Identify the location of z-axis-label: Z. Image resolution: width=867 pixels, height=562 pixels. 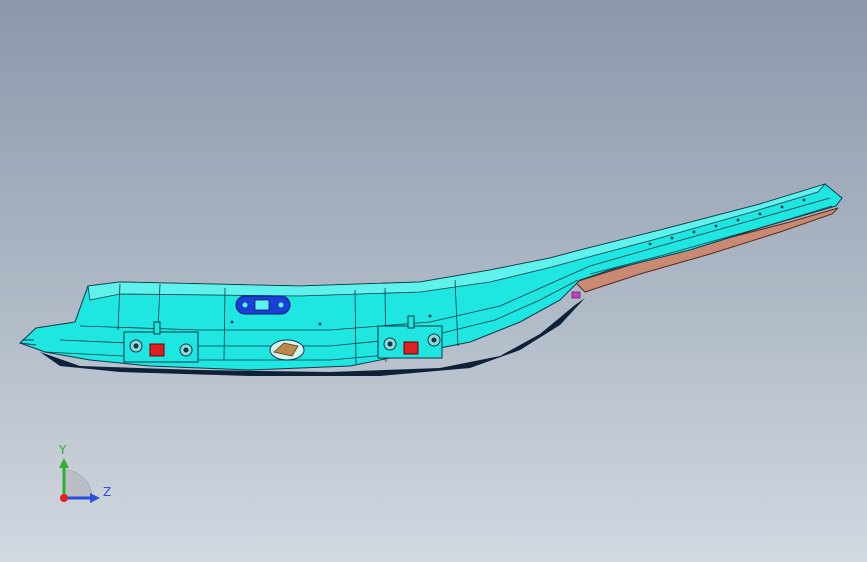
(107, 492).